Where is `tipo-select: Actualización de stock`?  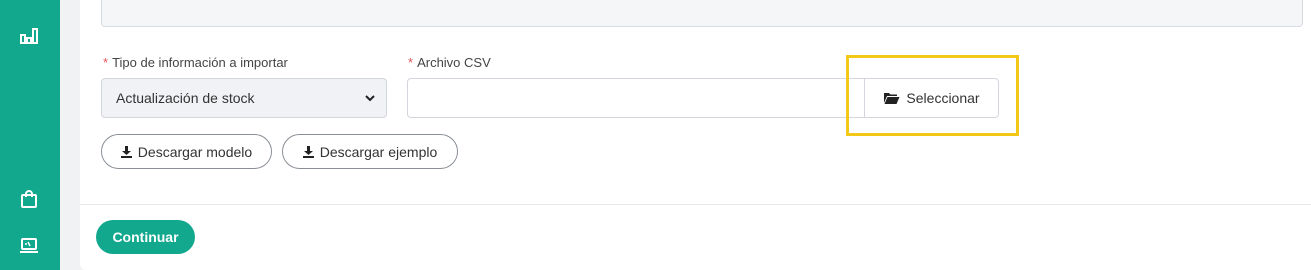
tipo-select: Actualización de stock is located at coordinates (244, 98).